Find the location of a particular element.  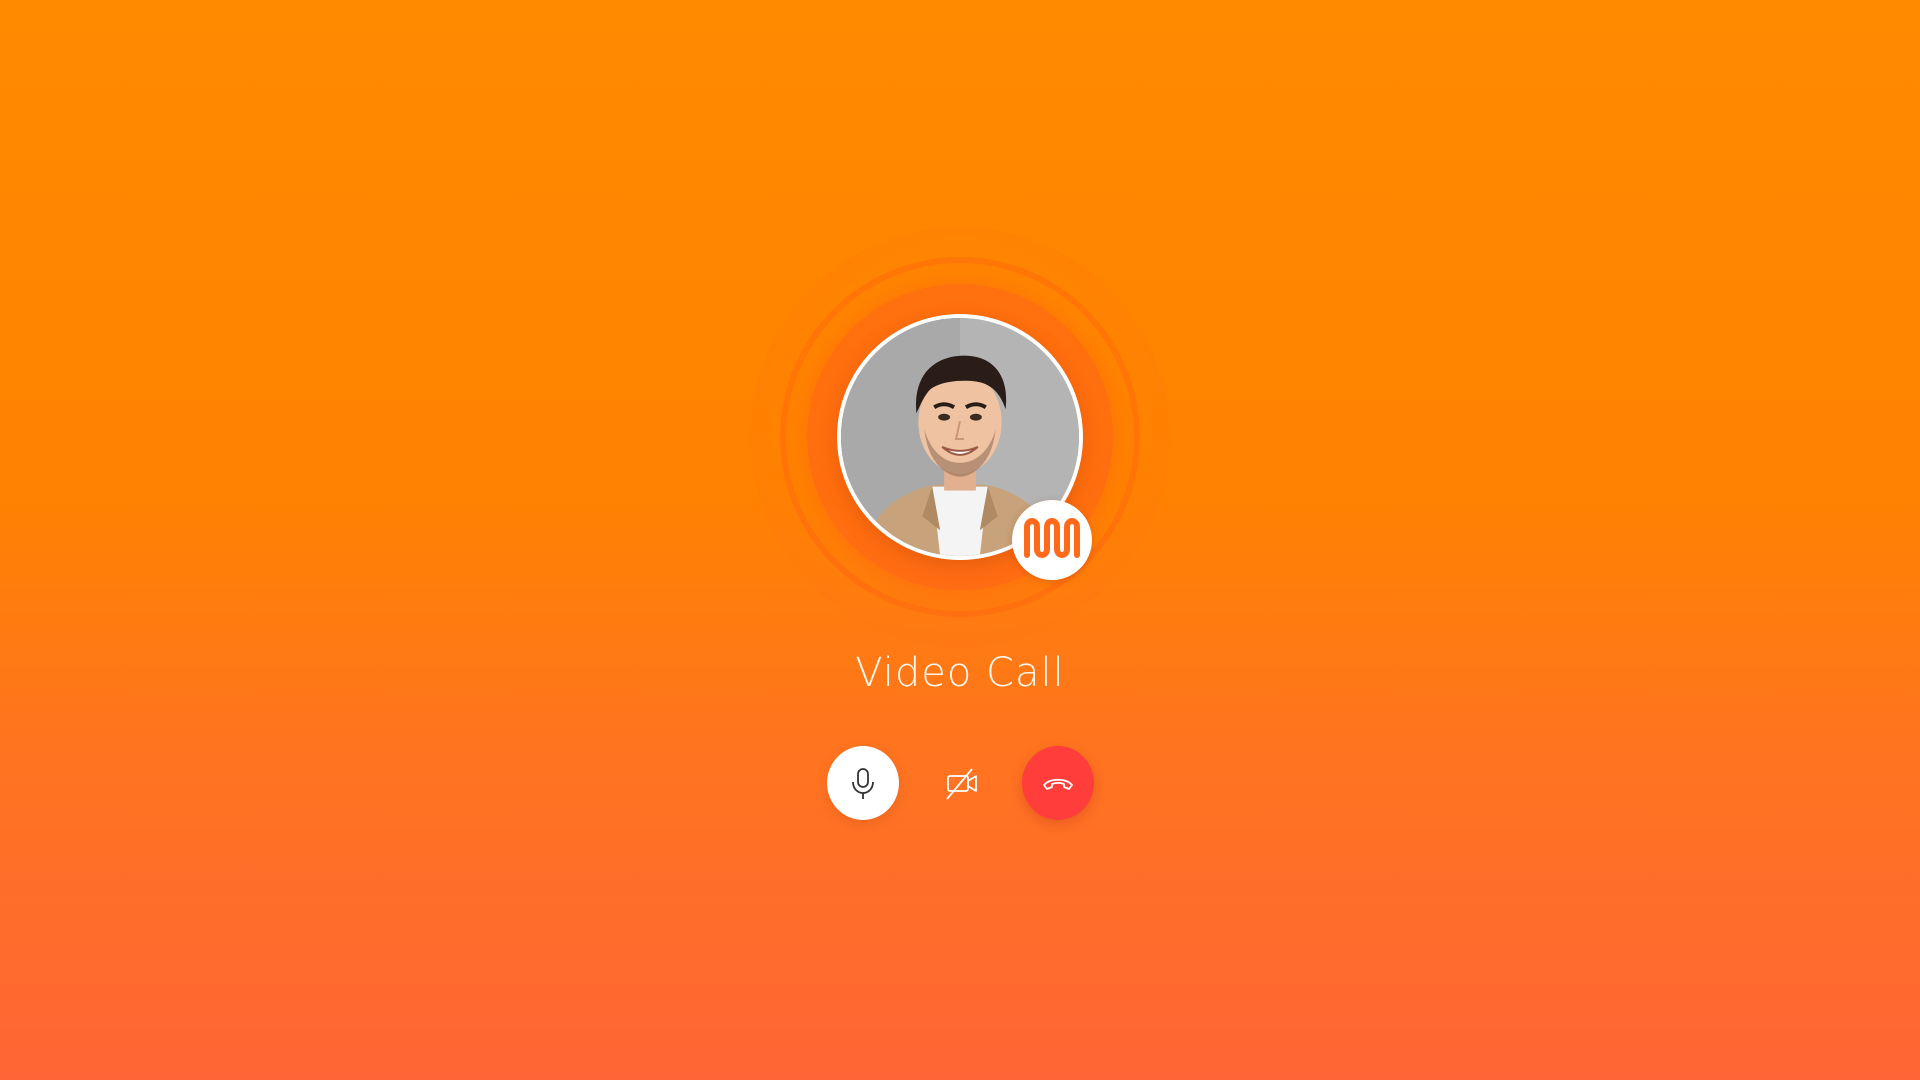

call-controls is located at coordinates (960, 783).